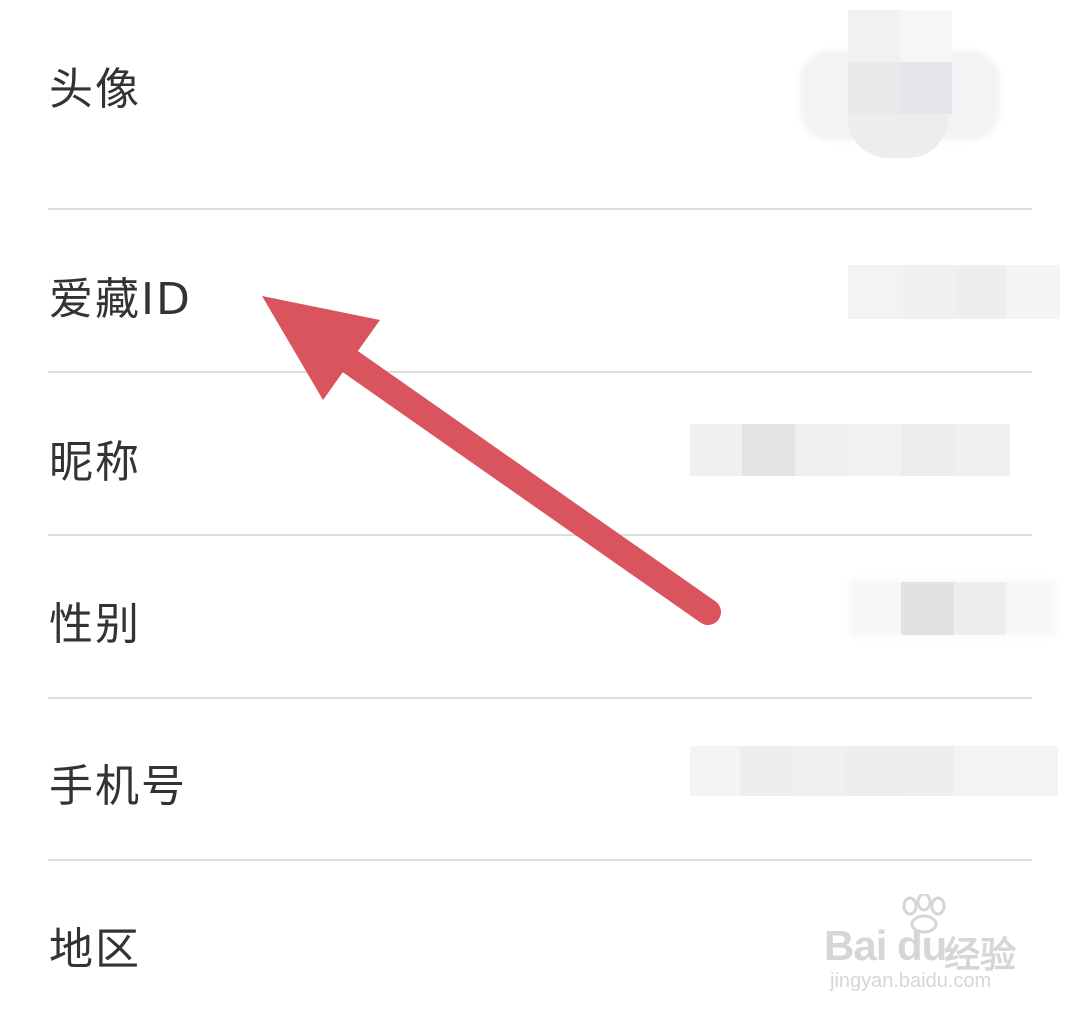  What do you see at coordinates (885, 945) in the screenshot?
I see `watermark-logo-text: Bai du` at bounding box center [885, 945].